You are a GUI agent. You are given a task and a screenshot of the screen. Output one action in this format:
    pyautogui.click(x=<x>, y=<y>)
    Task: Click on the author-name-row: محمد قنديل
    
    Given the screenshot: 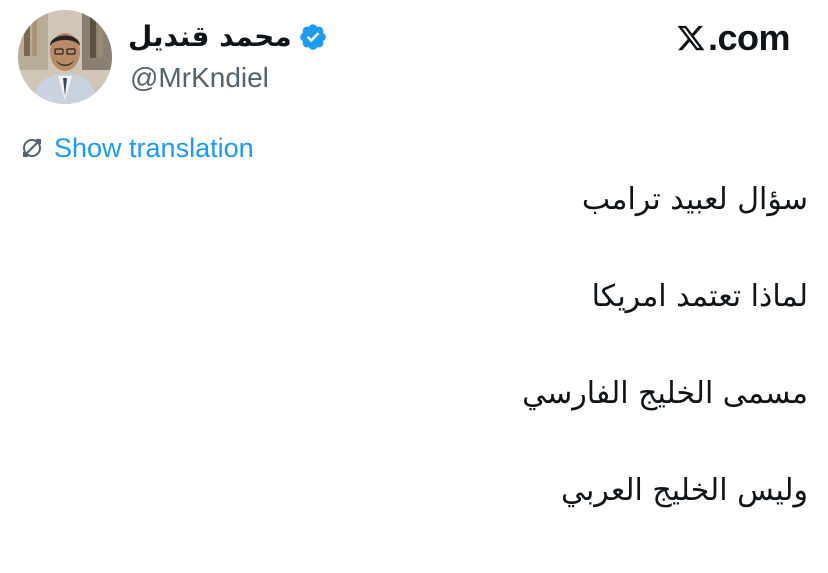 What is the action you would take?
    pyautogui.click(x=228, y=37)
    